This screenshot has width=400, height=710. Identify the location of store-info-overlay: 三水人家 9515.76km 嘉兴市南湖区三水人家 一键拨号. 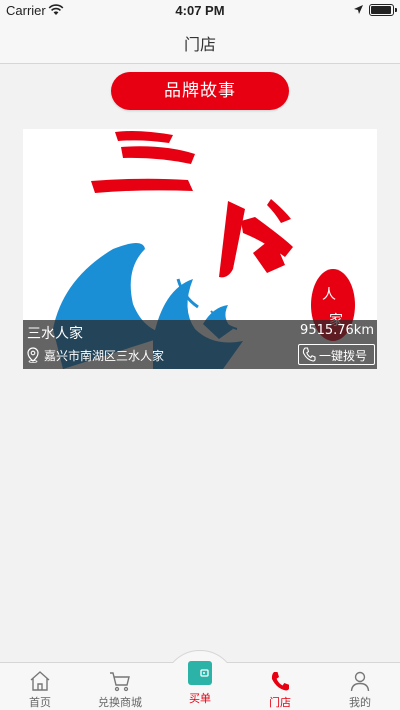
(200, 344).